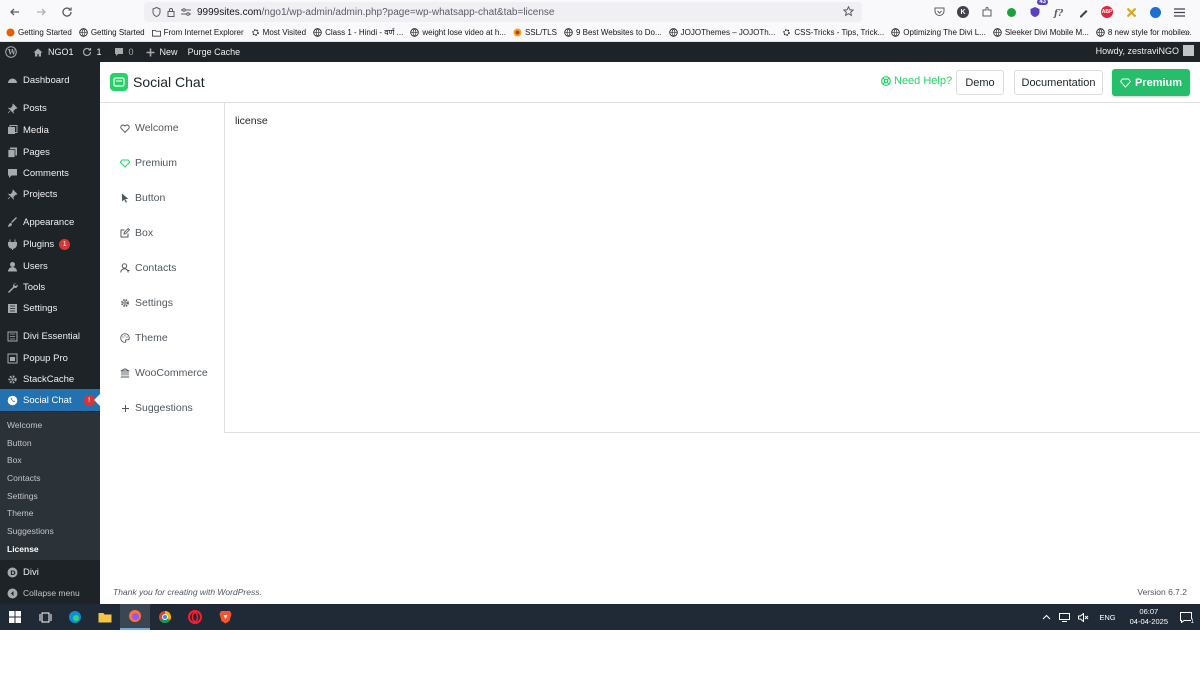 The height and width of the screenshot is (675, 1200). Describe the element at coordinates (50, 549) in the screenshot. I see `submenu-item-license: License` at that location.